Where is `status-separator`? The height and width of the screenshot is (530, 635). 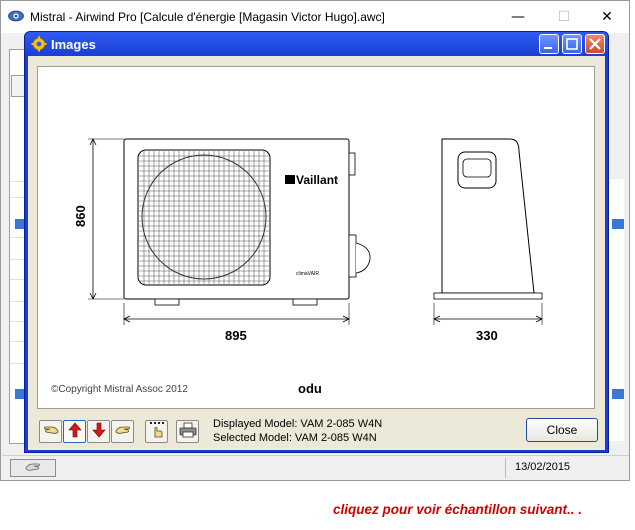
status-separator is located at coordinates (505, 468).